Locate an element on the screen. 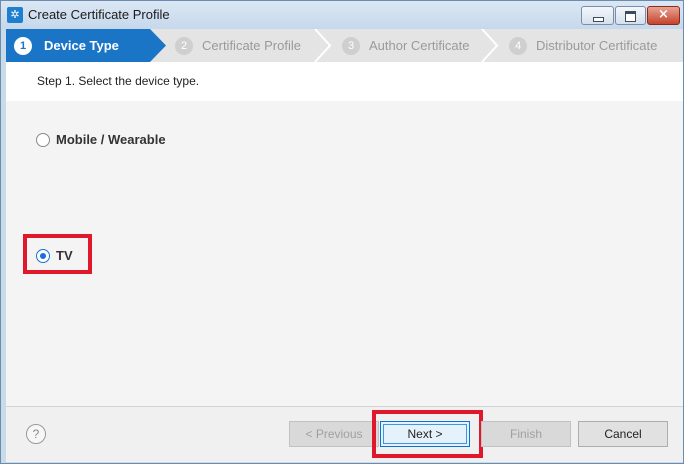  close-button: × is located at coordinates (663, 15).